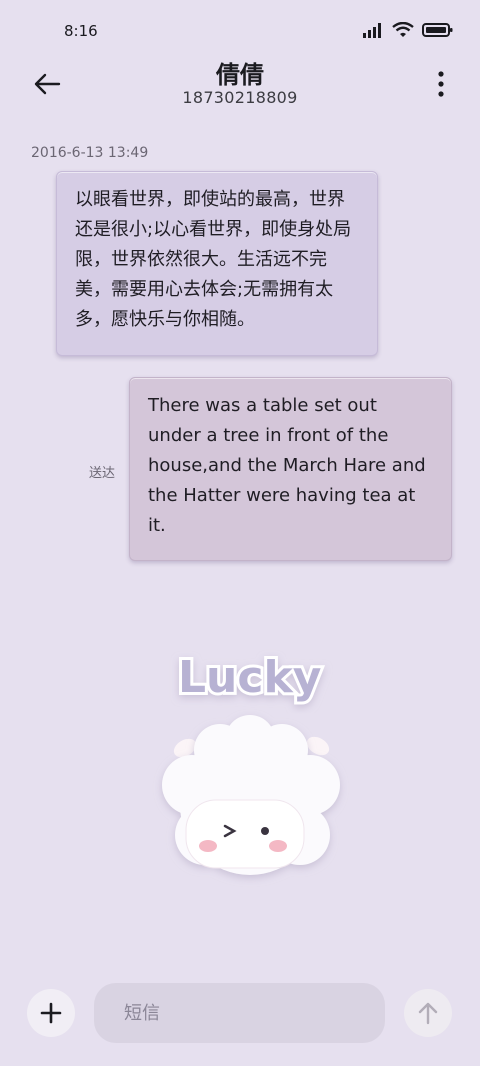 Image resolution: width=480 pixels, height=1066 pixels. I want to click on conversation-header: 倩倩 18730218809, so click(240, 85).